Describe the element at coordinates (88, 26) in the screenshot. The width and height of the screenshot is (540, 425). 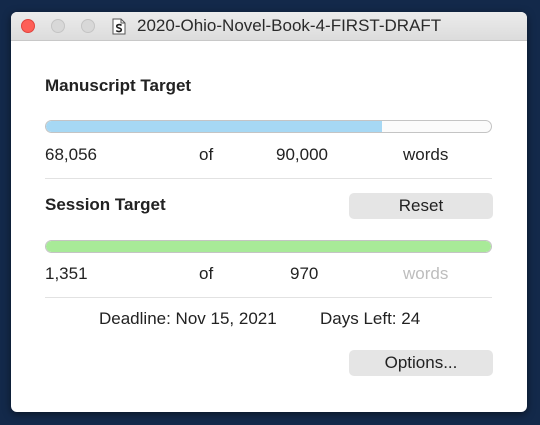
I see `zoom-button` at that location.